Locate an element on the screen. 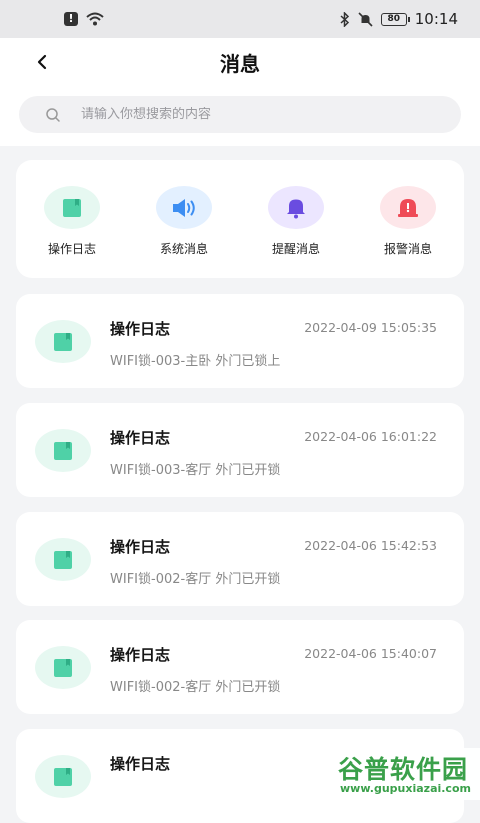 The image size is (480, 823). watermark: 谷普软件园 www.gupuxiazai.com is located at coordinates (406, 774).